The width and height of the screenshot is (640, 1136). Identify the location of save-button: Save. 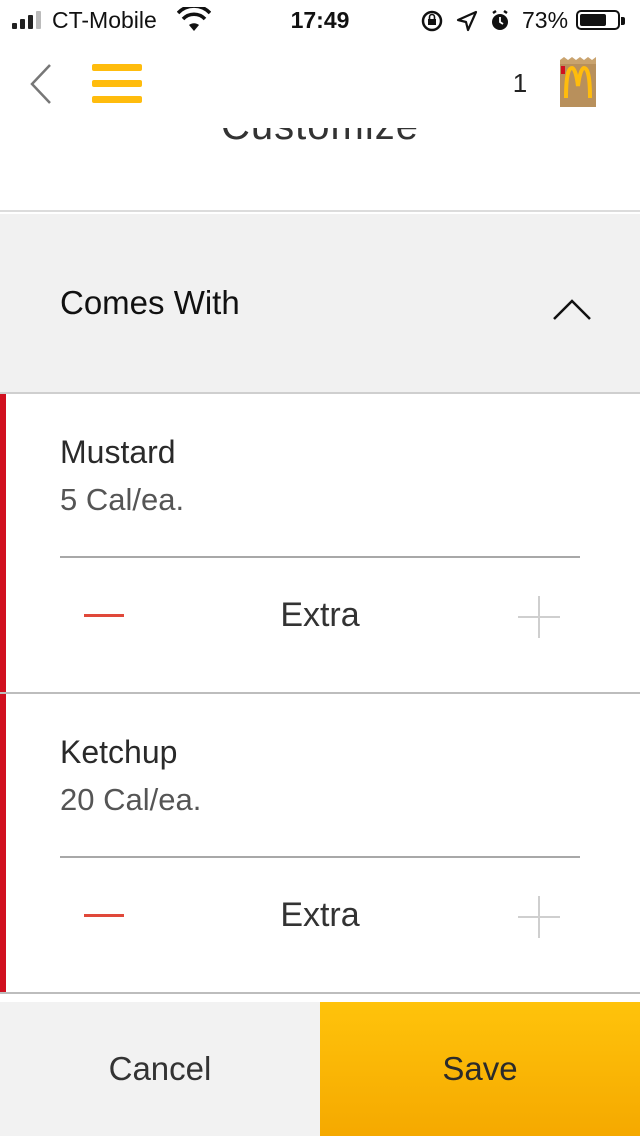
(480, 1069).